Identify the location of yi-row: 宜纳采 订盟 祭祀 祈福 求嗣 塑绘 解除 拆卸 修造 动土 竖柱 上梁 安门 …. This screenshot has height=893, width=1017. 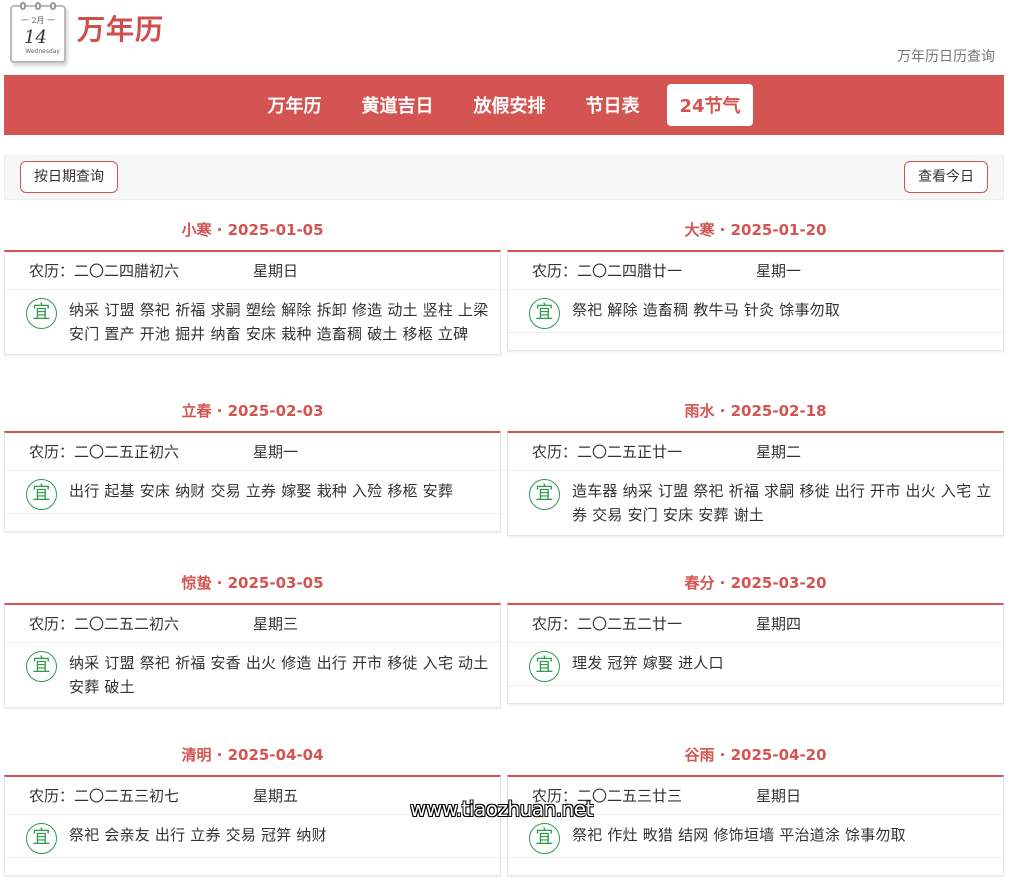
(252, 322).